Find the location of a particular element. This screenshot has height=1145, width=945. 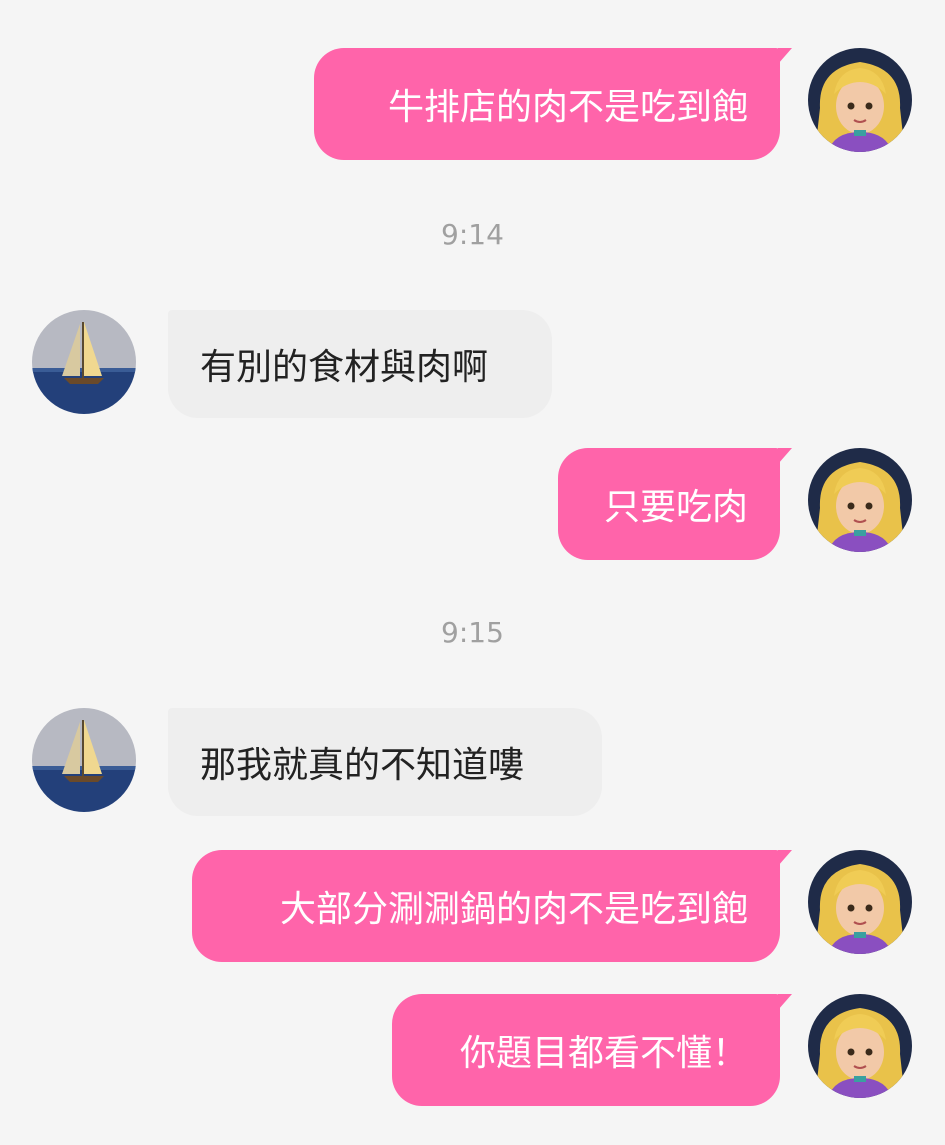

message-text: 有別的食材與肉啊 is located at coordinates (344, 367).